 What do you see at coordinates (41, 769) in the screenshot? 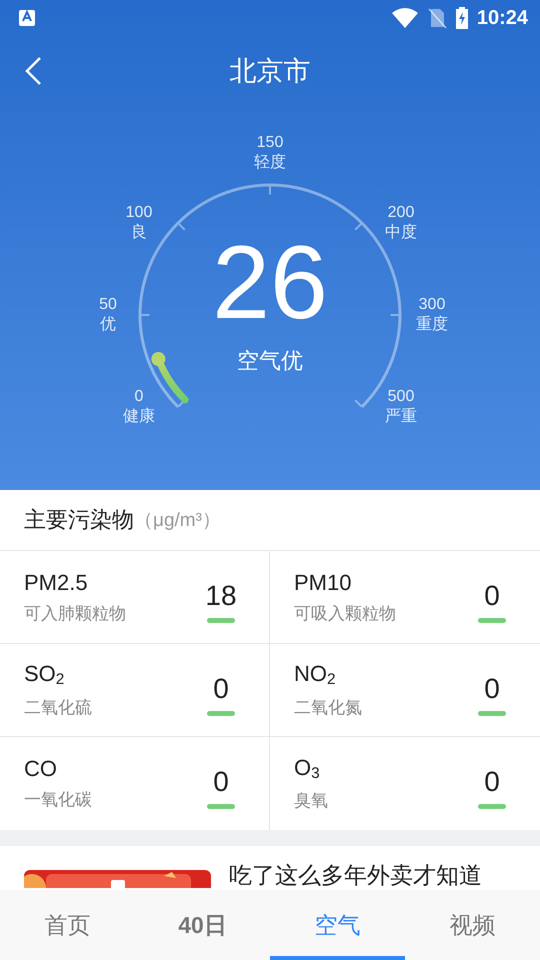
I see `pollutant-name: CO` at bounding box center [41, 769].